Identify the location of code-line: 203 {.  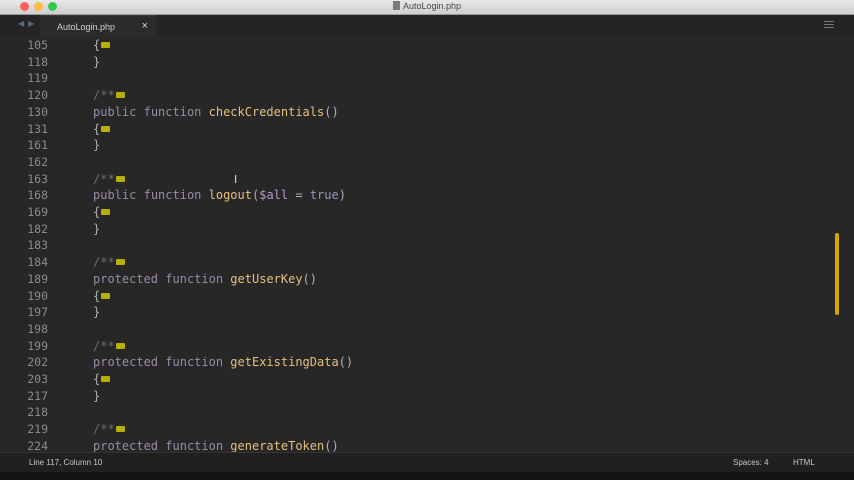
(410, 379).